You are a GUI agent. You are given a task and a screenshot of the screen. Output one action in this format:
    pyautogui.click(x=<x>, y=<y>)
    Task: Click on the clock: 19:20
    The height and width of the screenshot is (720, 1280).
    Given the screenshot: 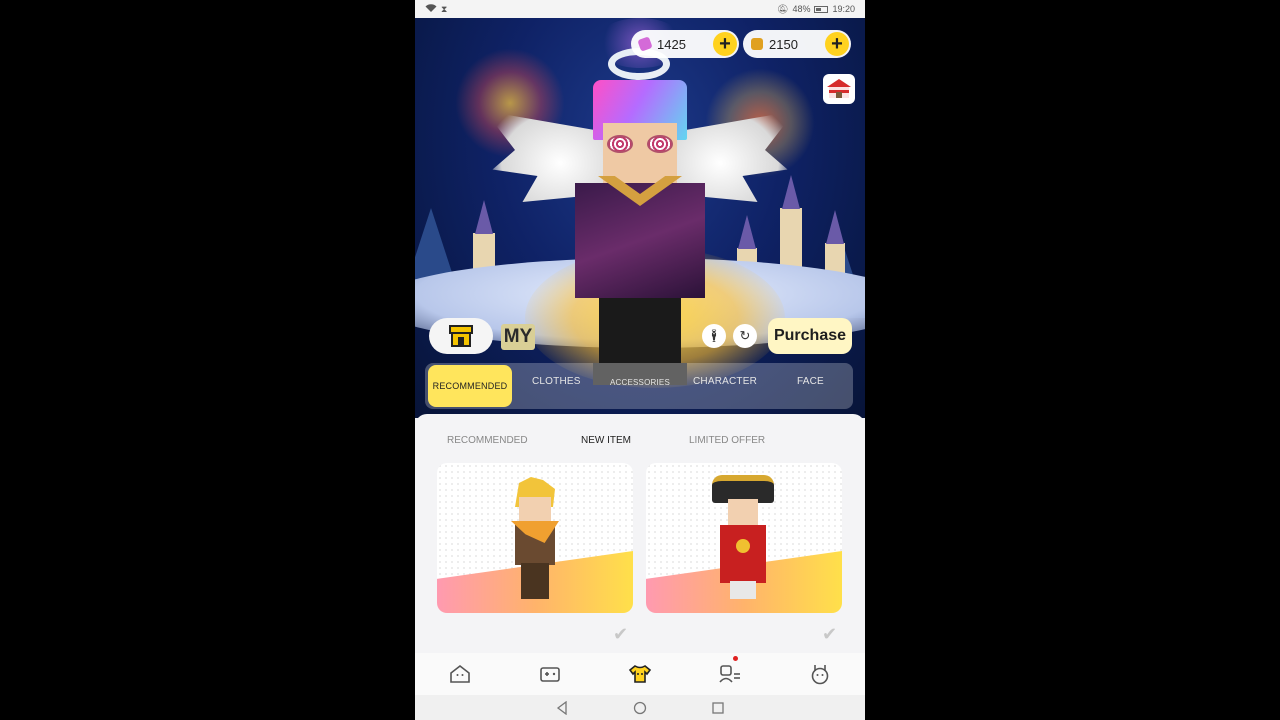 What is the action you would take?
    pyautogui.click(x=843, y=9)
    